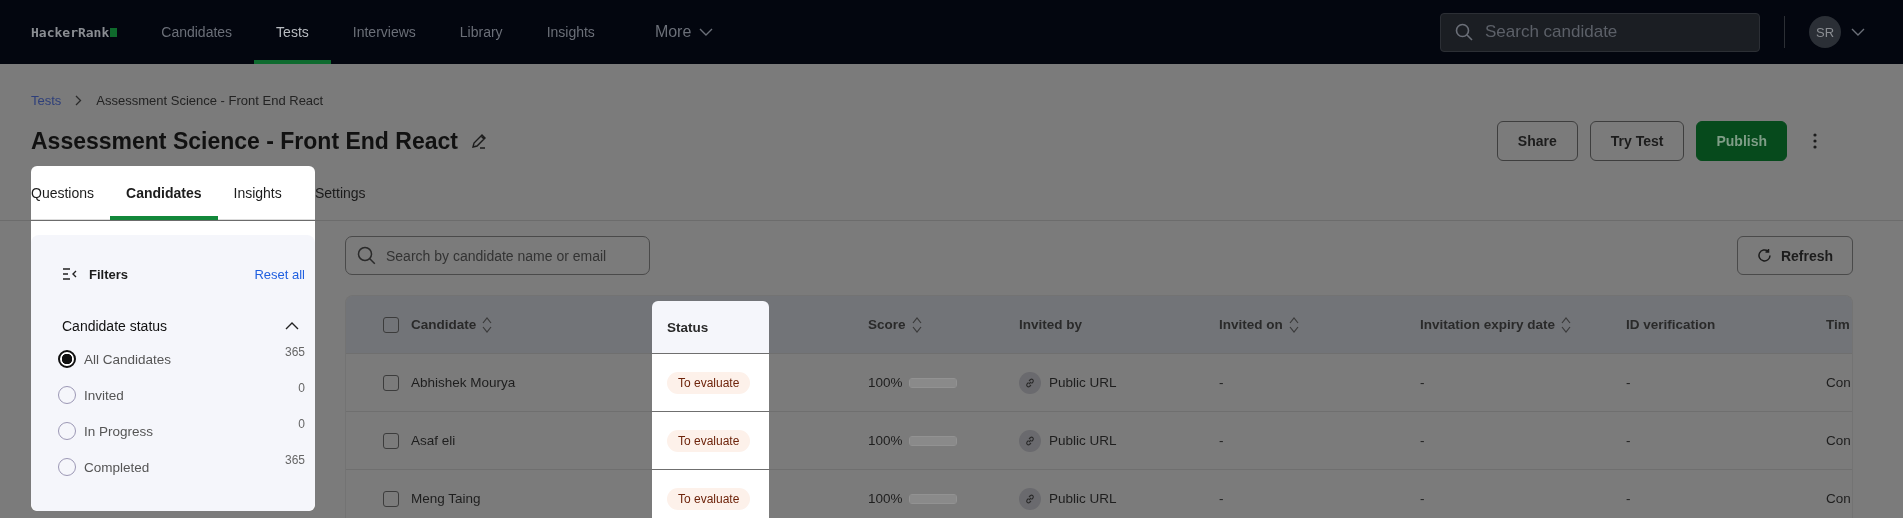 This screenshot has height=518, width=1903. What do you see at coordinates (1537, 141) in the screenshot?
I see `action-button: Share` at bounding box center [1537, 141].